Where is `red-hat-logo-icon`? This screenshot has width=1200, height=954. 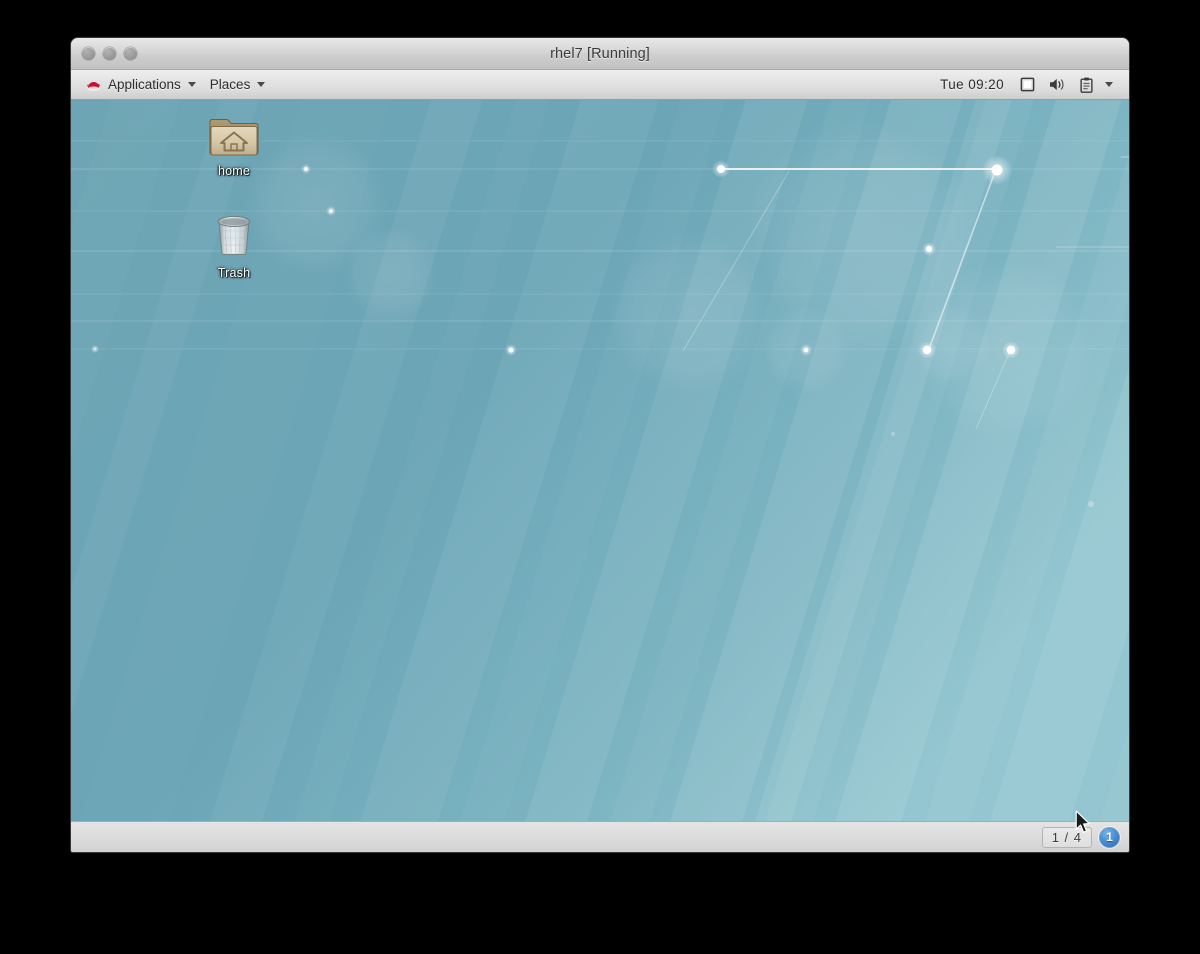 red-hat-logo-icon is located at coordinates (93, 84).